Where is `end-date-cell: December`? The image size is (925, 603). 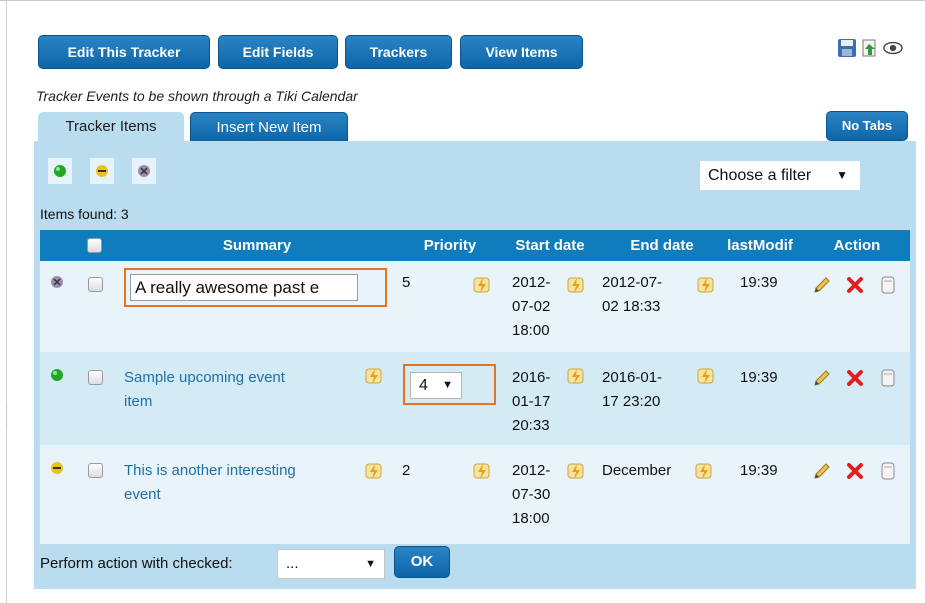 end-date-cell: December is located at coordinates (636, 471).